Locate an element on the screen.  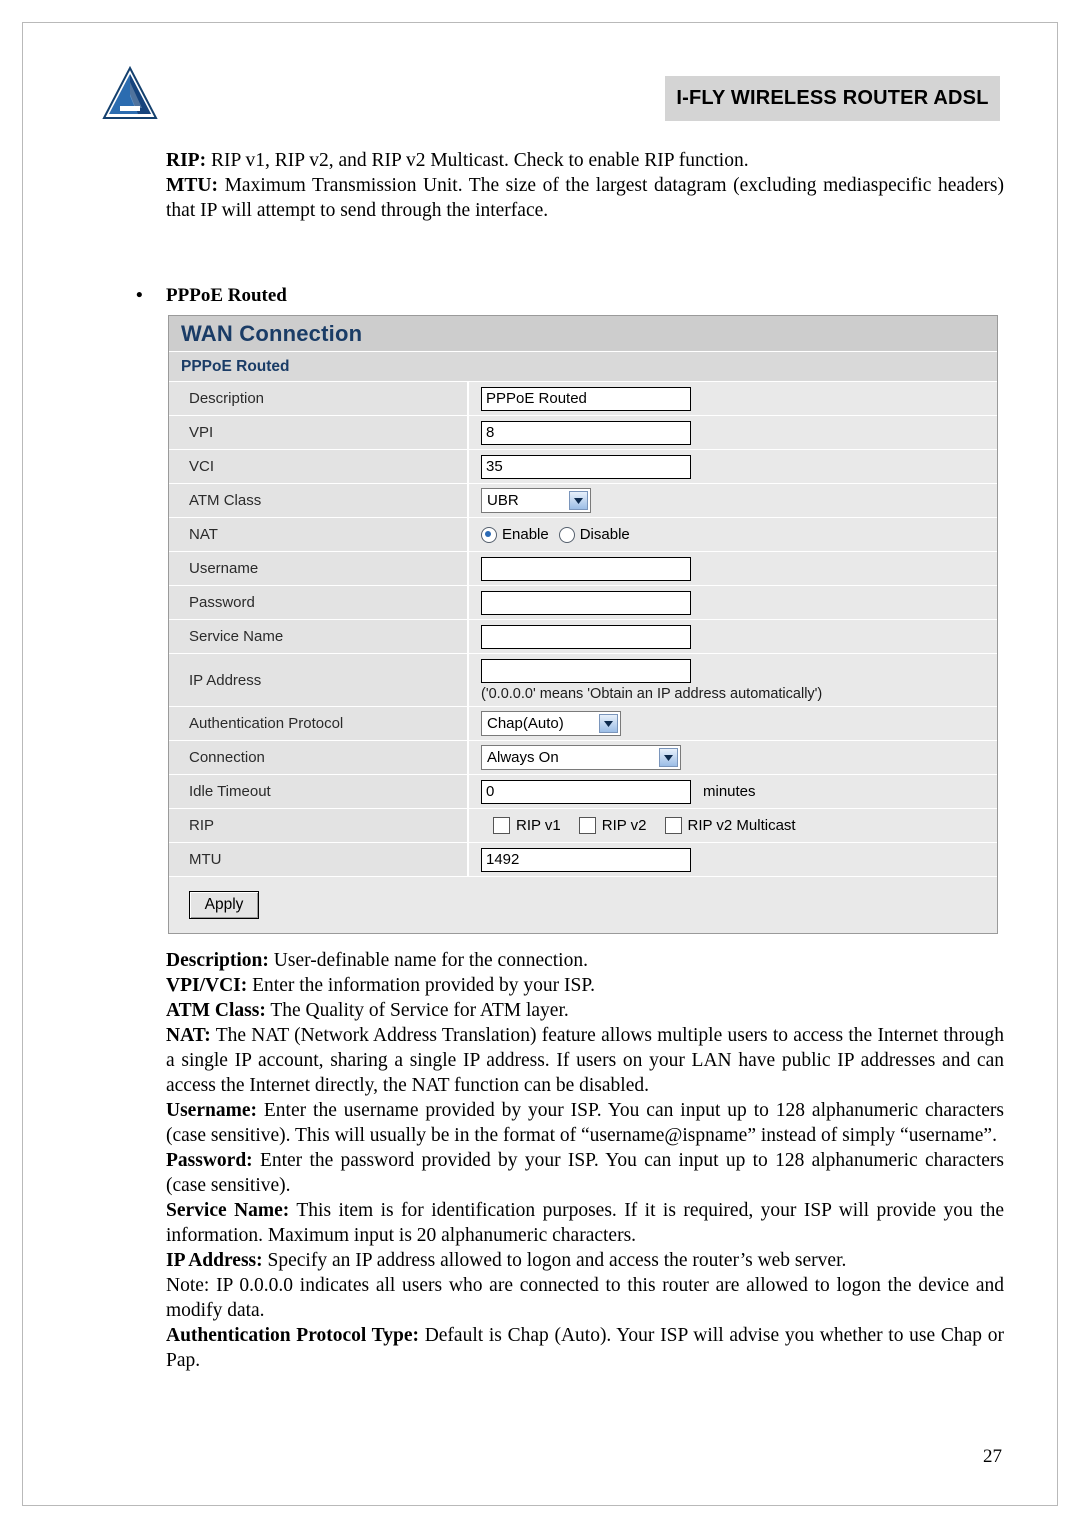
idle-timeout-unit: minutes is located at coordinates (729, 791).